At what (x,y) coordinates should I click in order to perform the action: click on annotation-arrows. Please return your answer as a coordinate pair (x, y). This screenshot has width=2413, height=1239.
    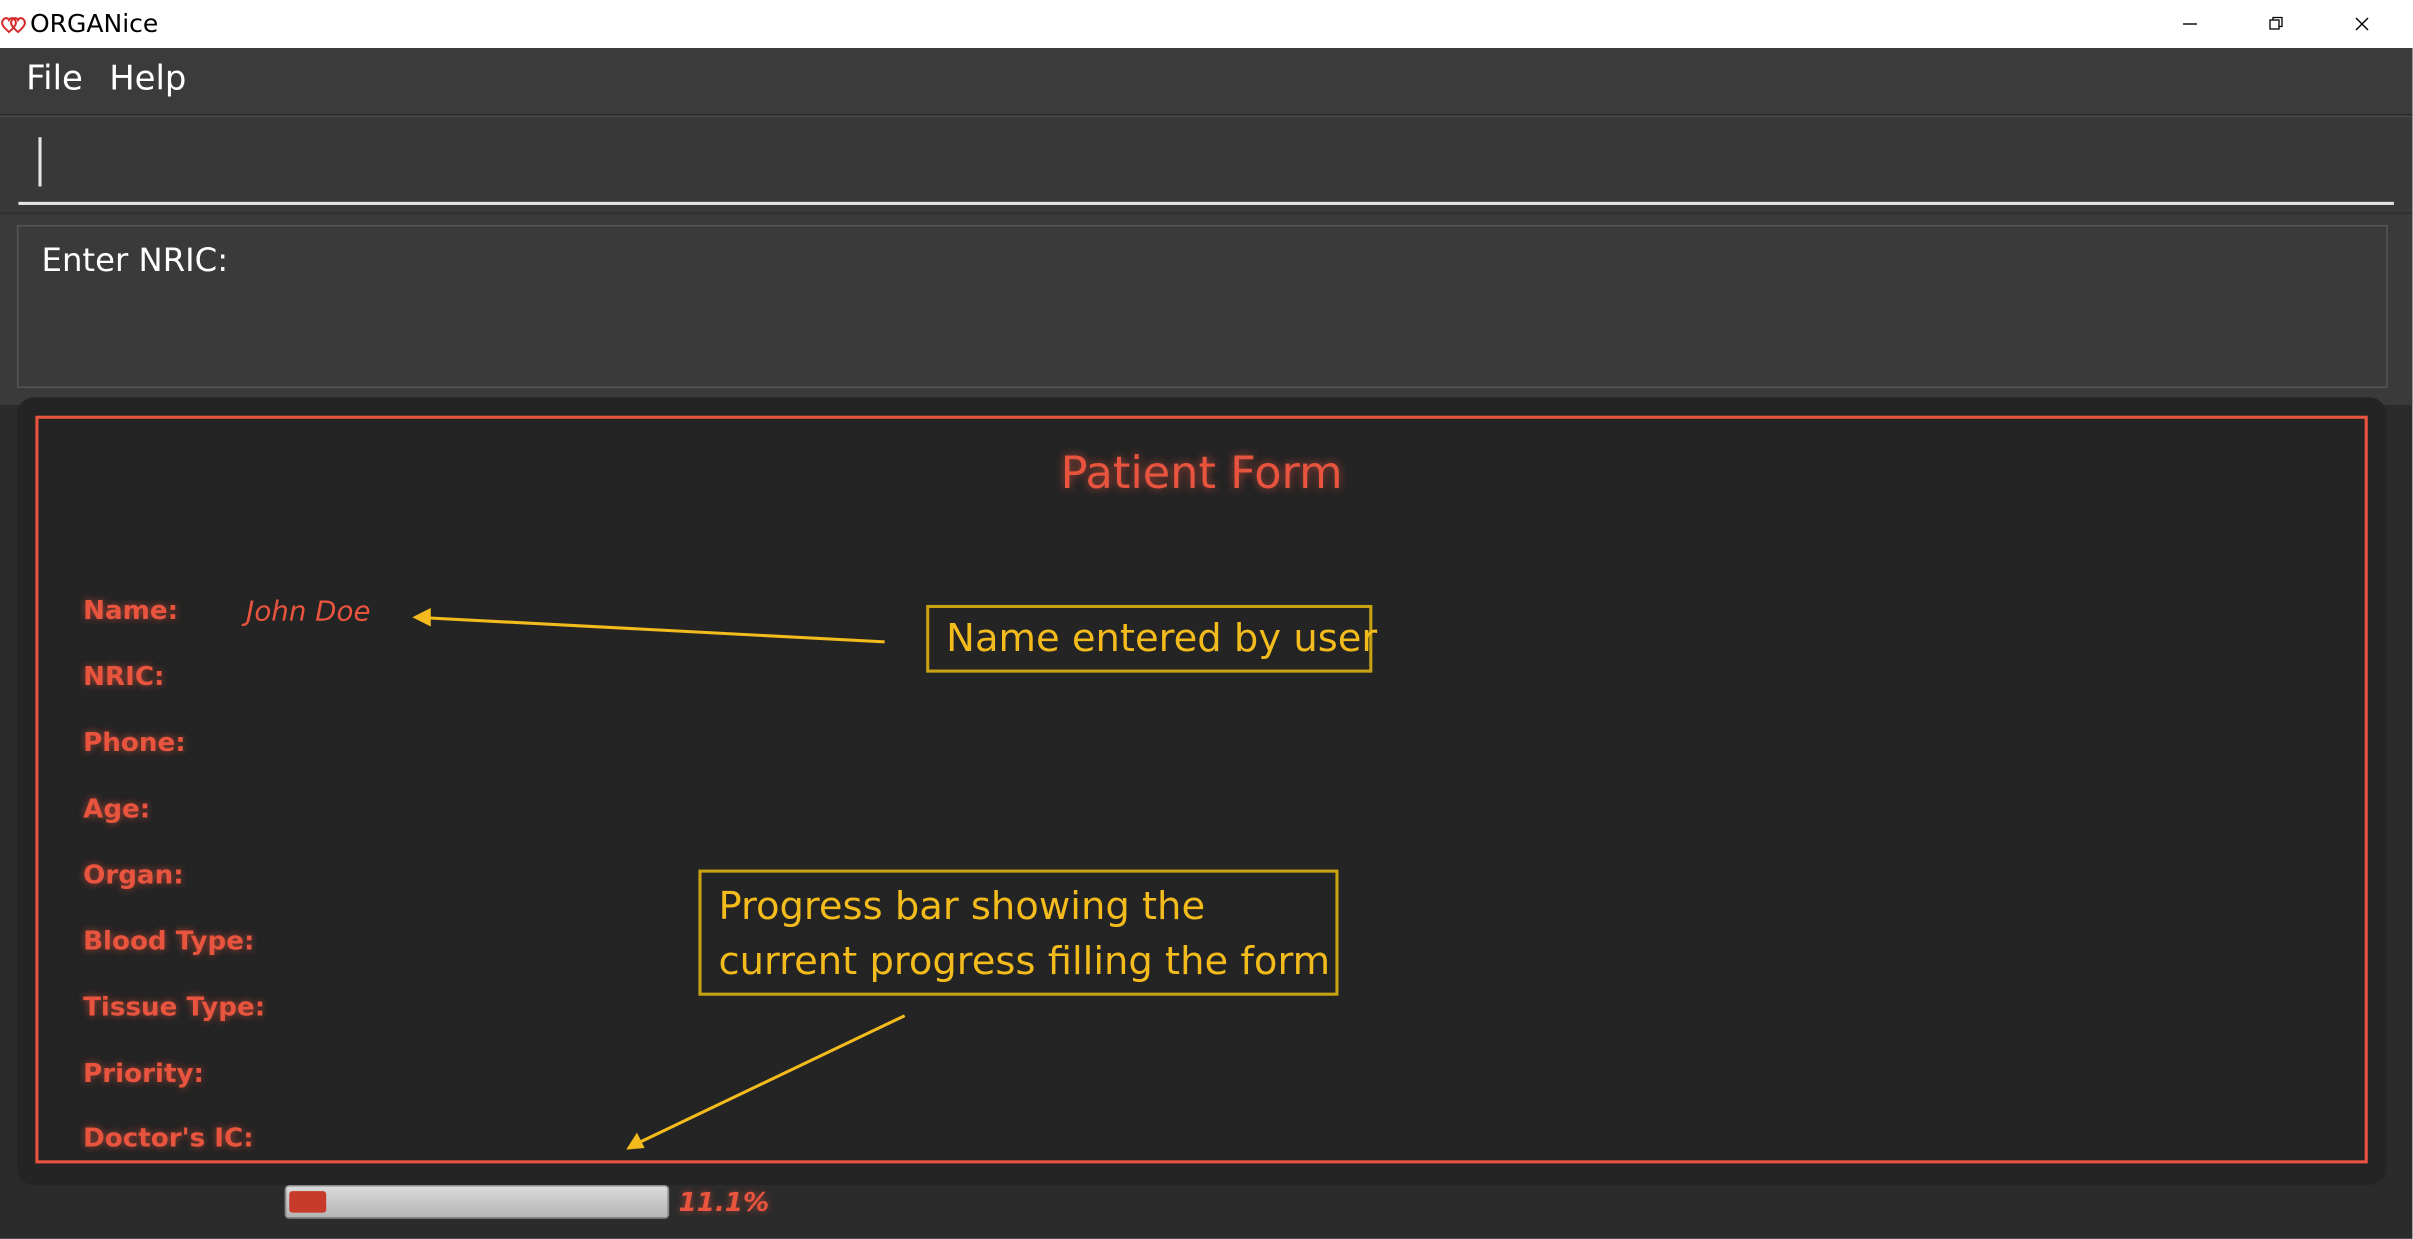
    Looking at the image, I should click on (659, 879).